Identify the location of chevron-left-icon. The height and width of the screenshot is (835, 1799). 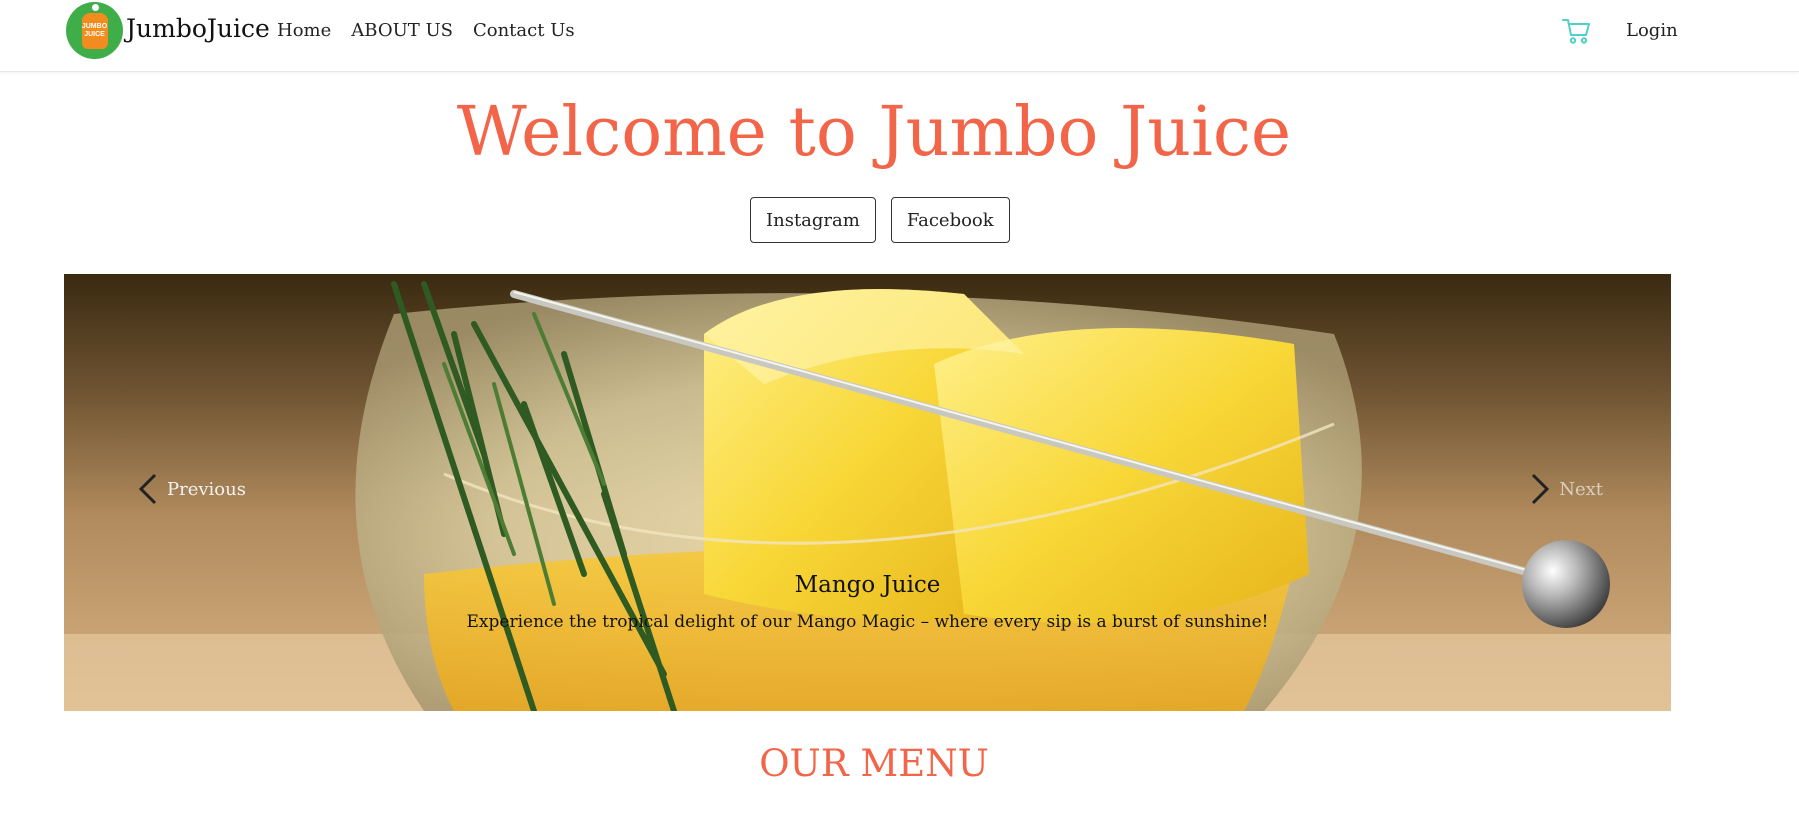
(147, 489).